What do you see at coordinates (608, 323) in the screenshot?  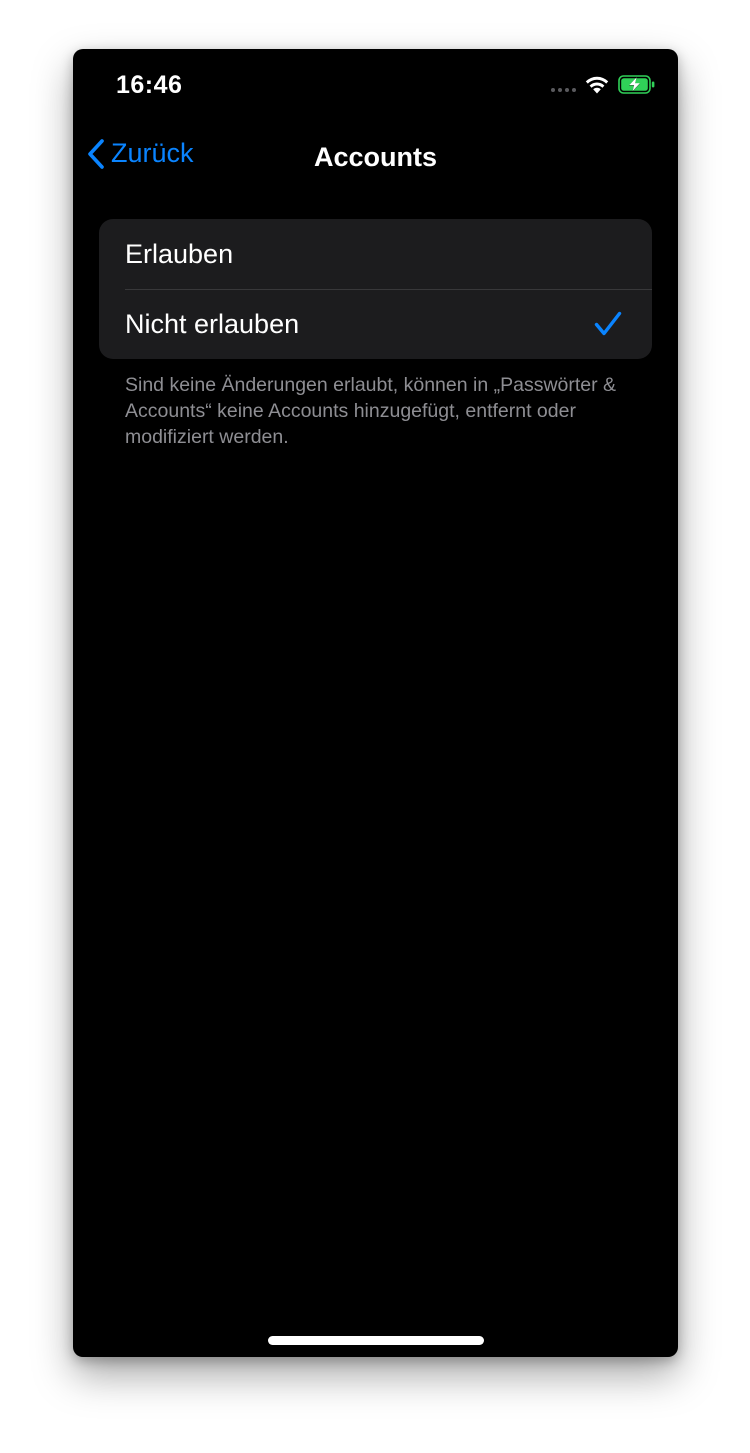 I see `checkmark-icon` at bounding box center [608, 323].